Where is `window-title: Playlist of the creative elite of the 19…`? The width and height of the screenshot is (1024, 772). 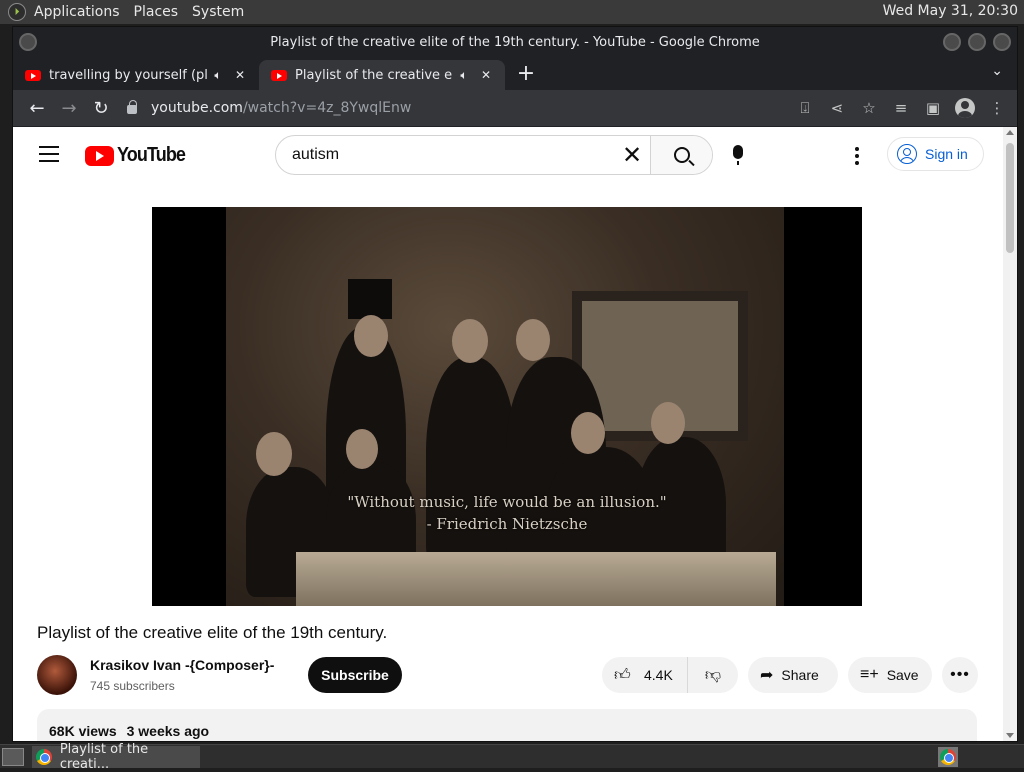
window-title: Playlist of the creative elite of the 19… is located at coordinates (515, 42).